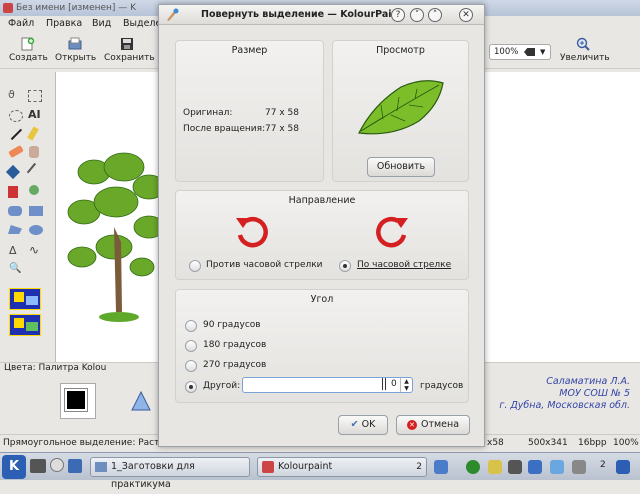  I want to click on rect-select-tool-icon, so click(35, 96).